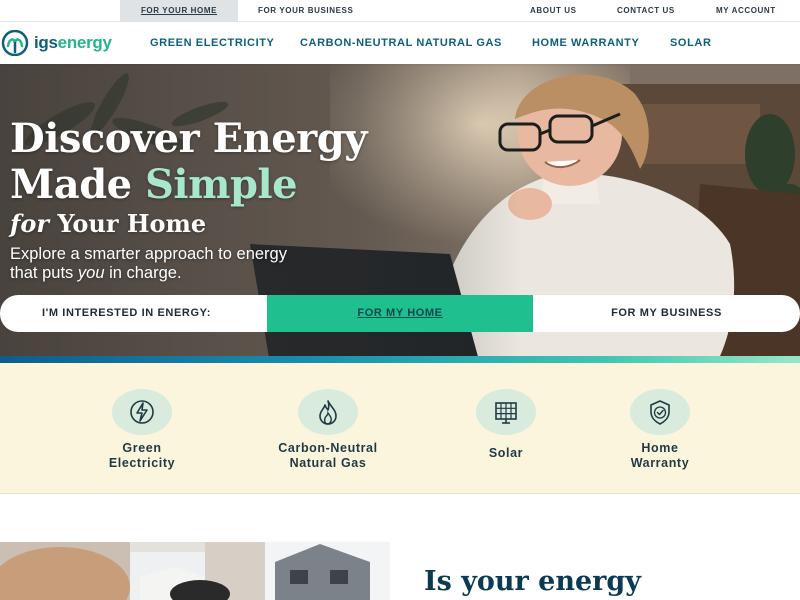 This screenshot has width=800, height=600. What do you see at coordinates (142, 463) in the screenshot?
I see `service-label-line2: Electricity` at bounding box center [142, 463].